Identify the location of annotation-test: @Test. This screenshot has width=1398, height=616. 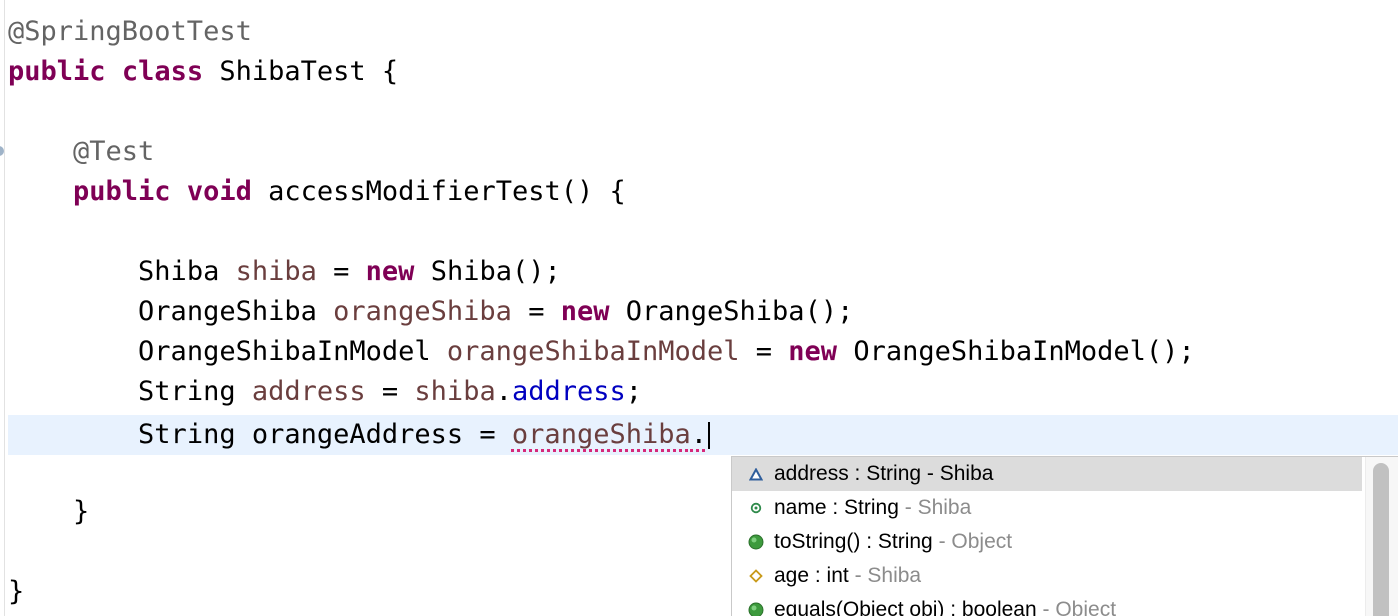
(114, 151).